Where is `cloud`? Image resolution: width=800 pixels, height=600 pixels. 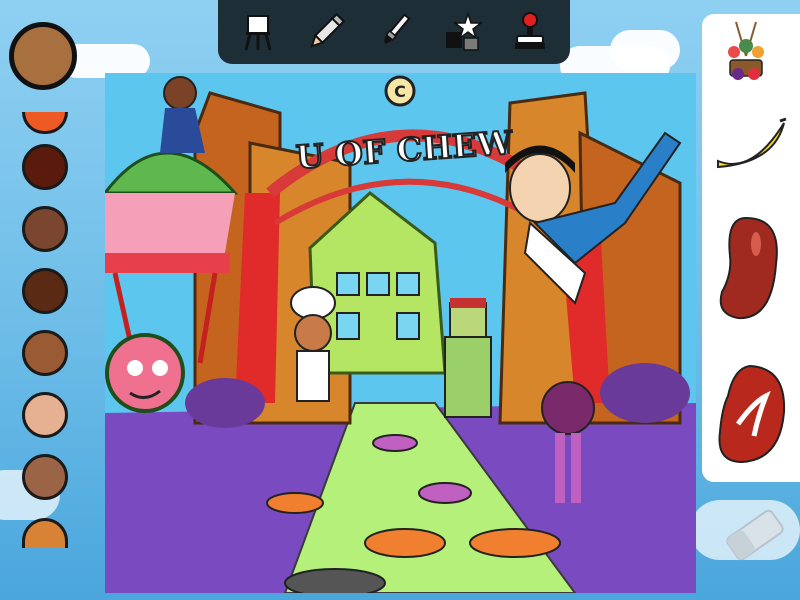
cloud is located at coordinates (645, 50).